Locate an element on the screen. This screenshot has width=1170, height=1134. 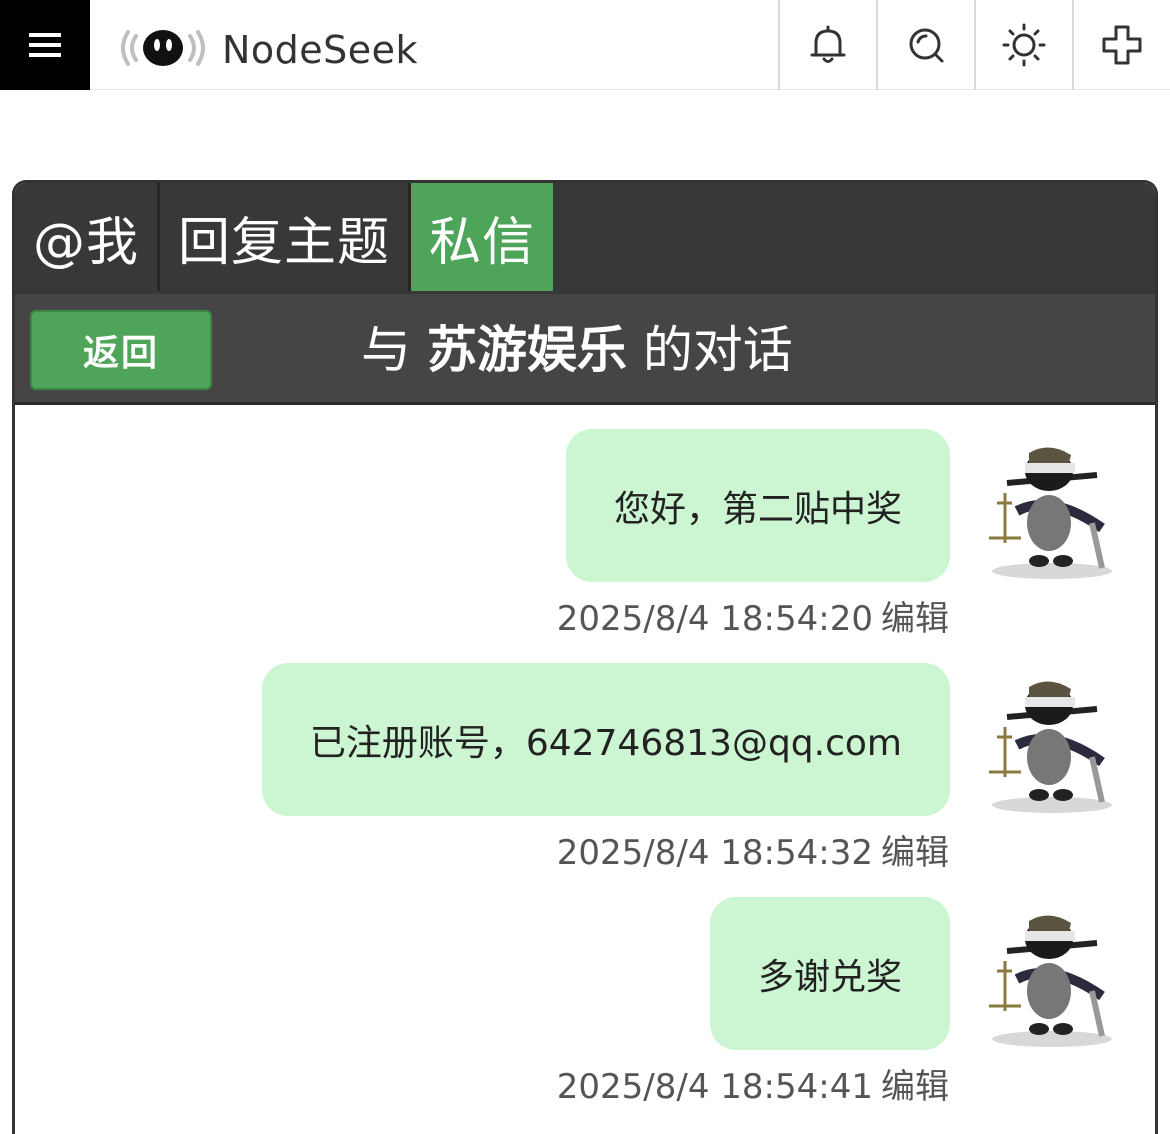
notifications-button is located at coordinates (827, 45).